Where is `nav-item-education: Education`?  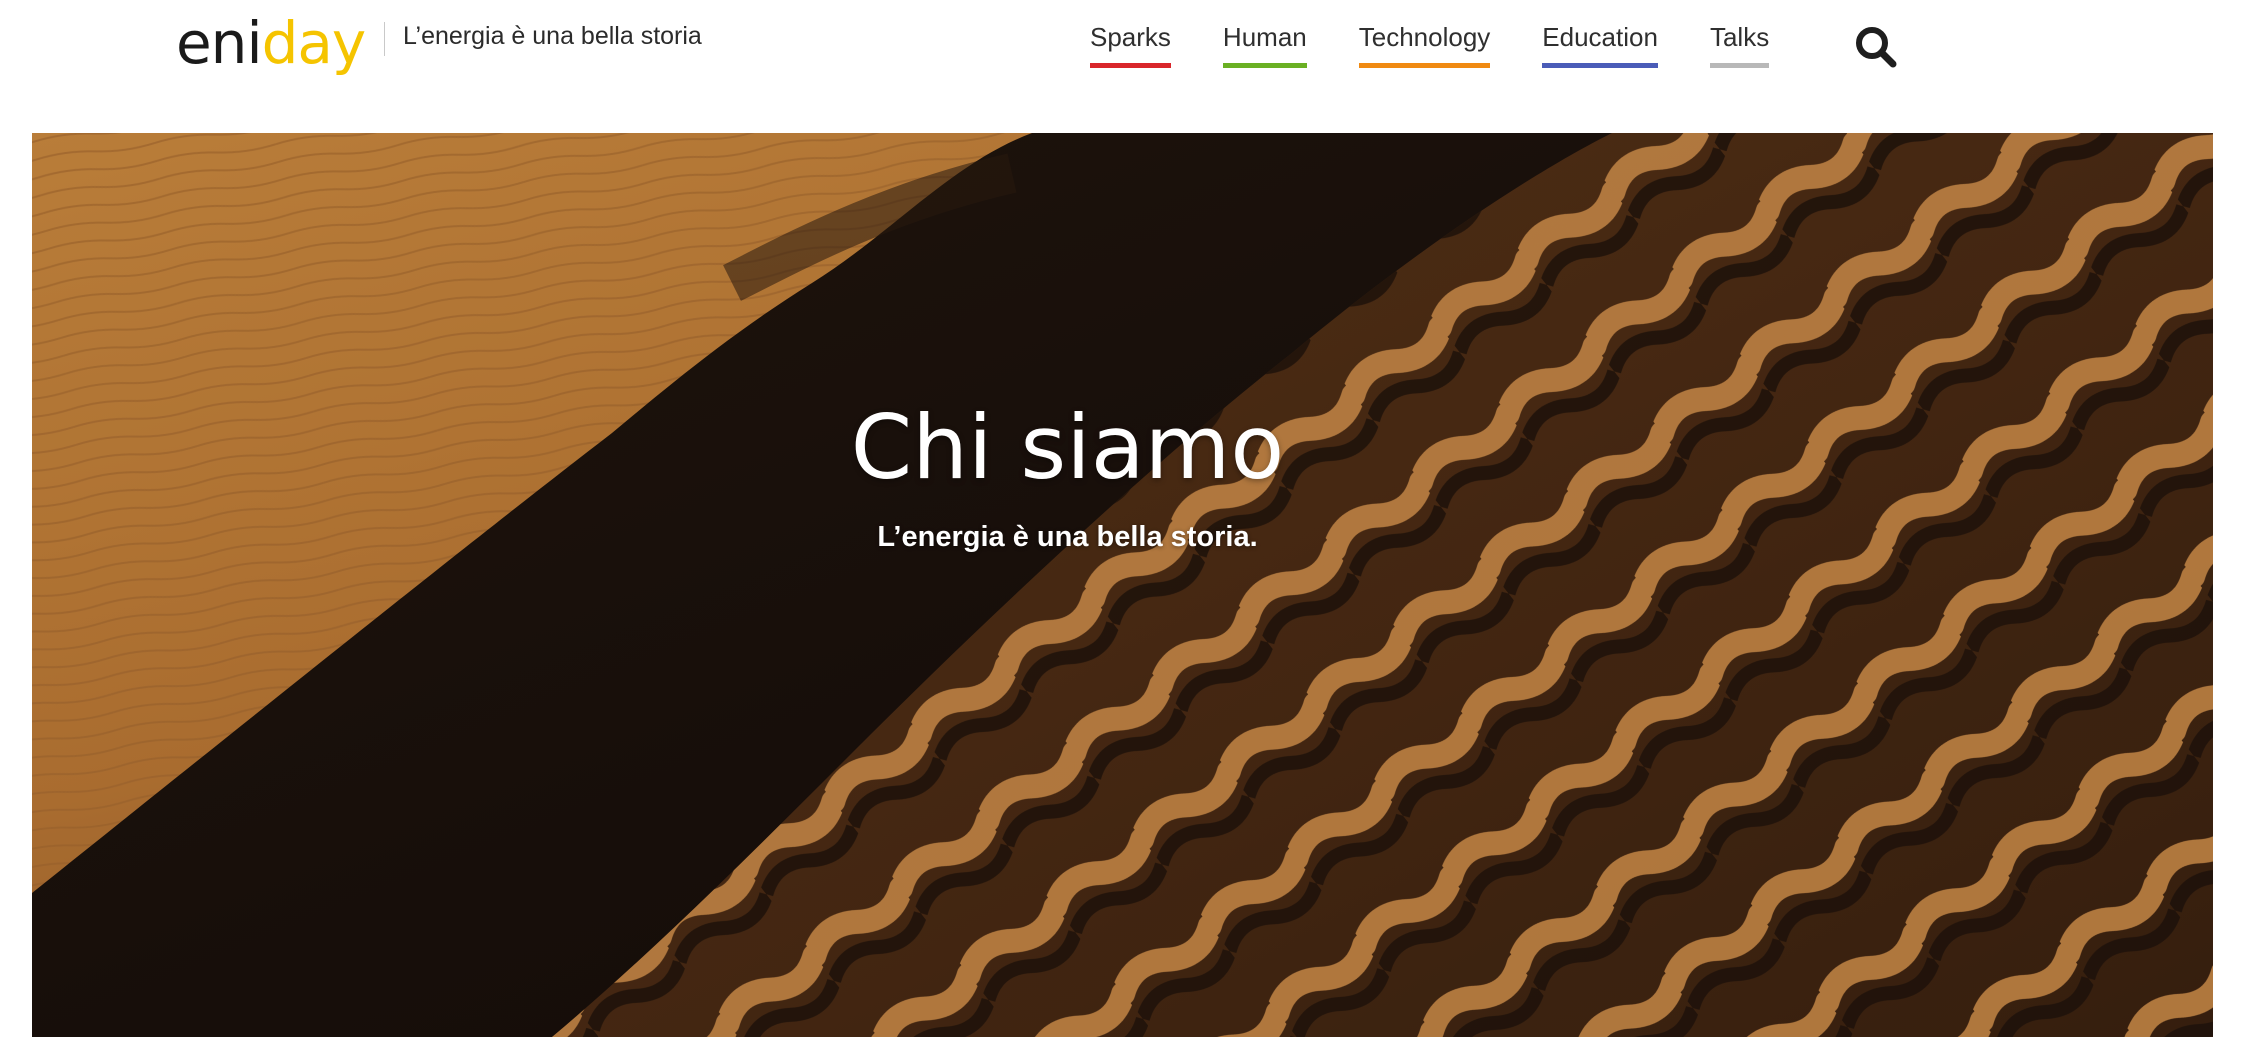 nav-item-education: Education is located at coordinates (1600, 44).